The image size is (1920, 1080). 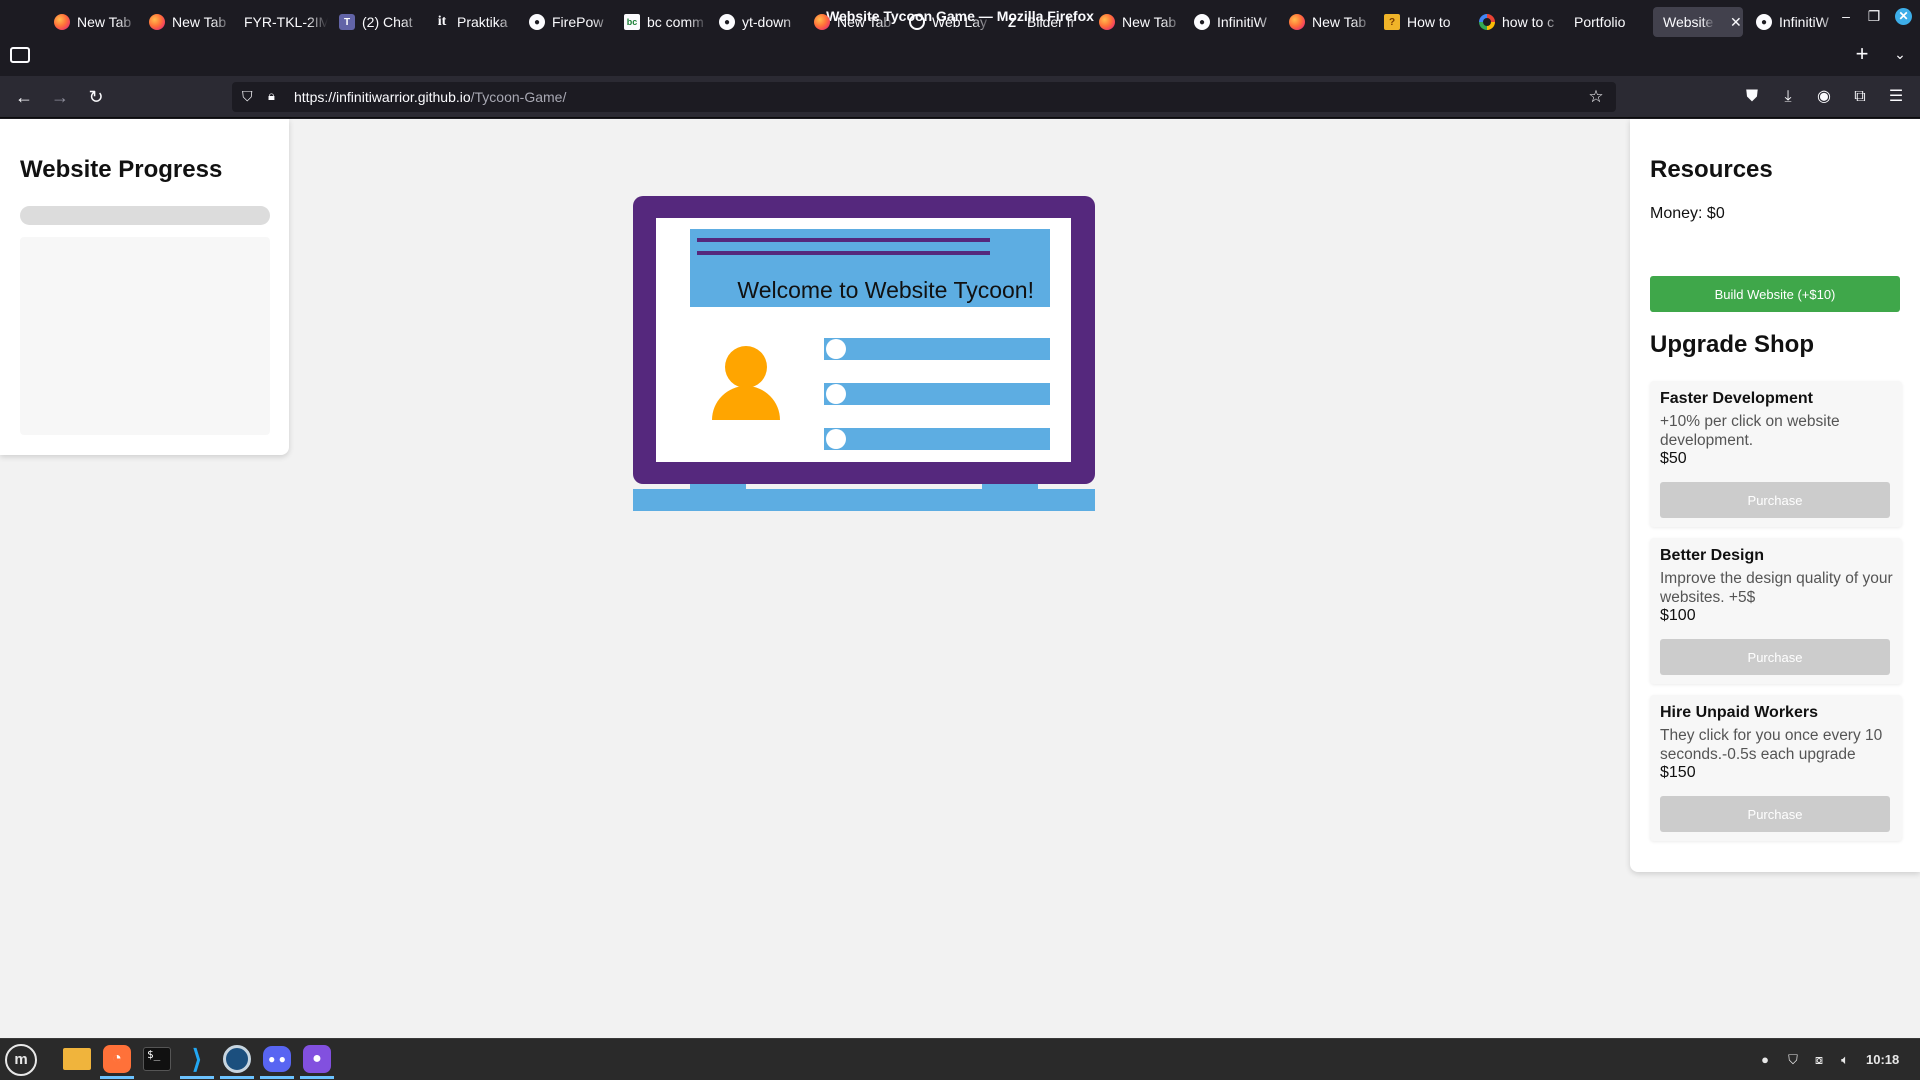 I want to click on firefox-app-icon: ◔, so click(x=117, y=1060).